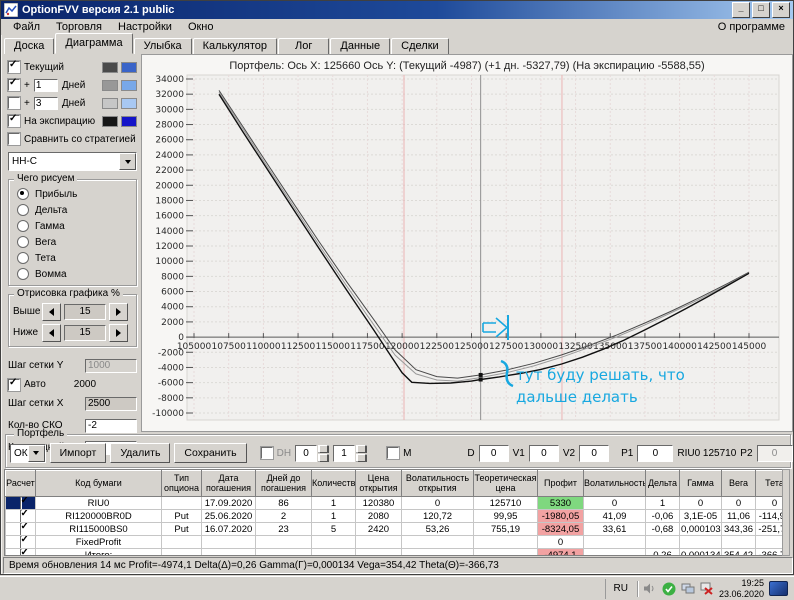 The width and height of the screenshot is (794, 600). I want to click on tray-app-icon, so click(778, 588).